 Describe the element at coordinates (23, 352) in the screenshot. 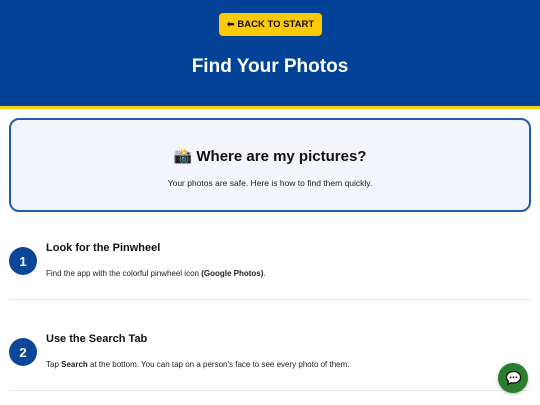

I see `step-2-number: 2` at that location.